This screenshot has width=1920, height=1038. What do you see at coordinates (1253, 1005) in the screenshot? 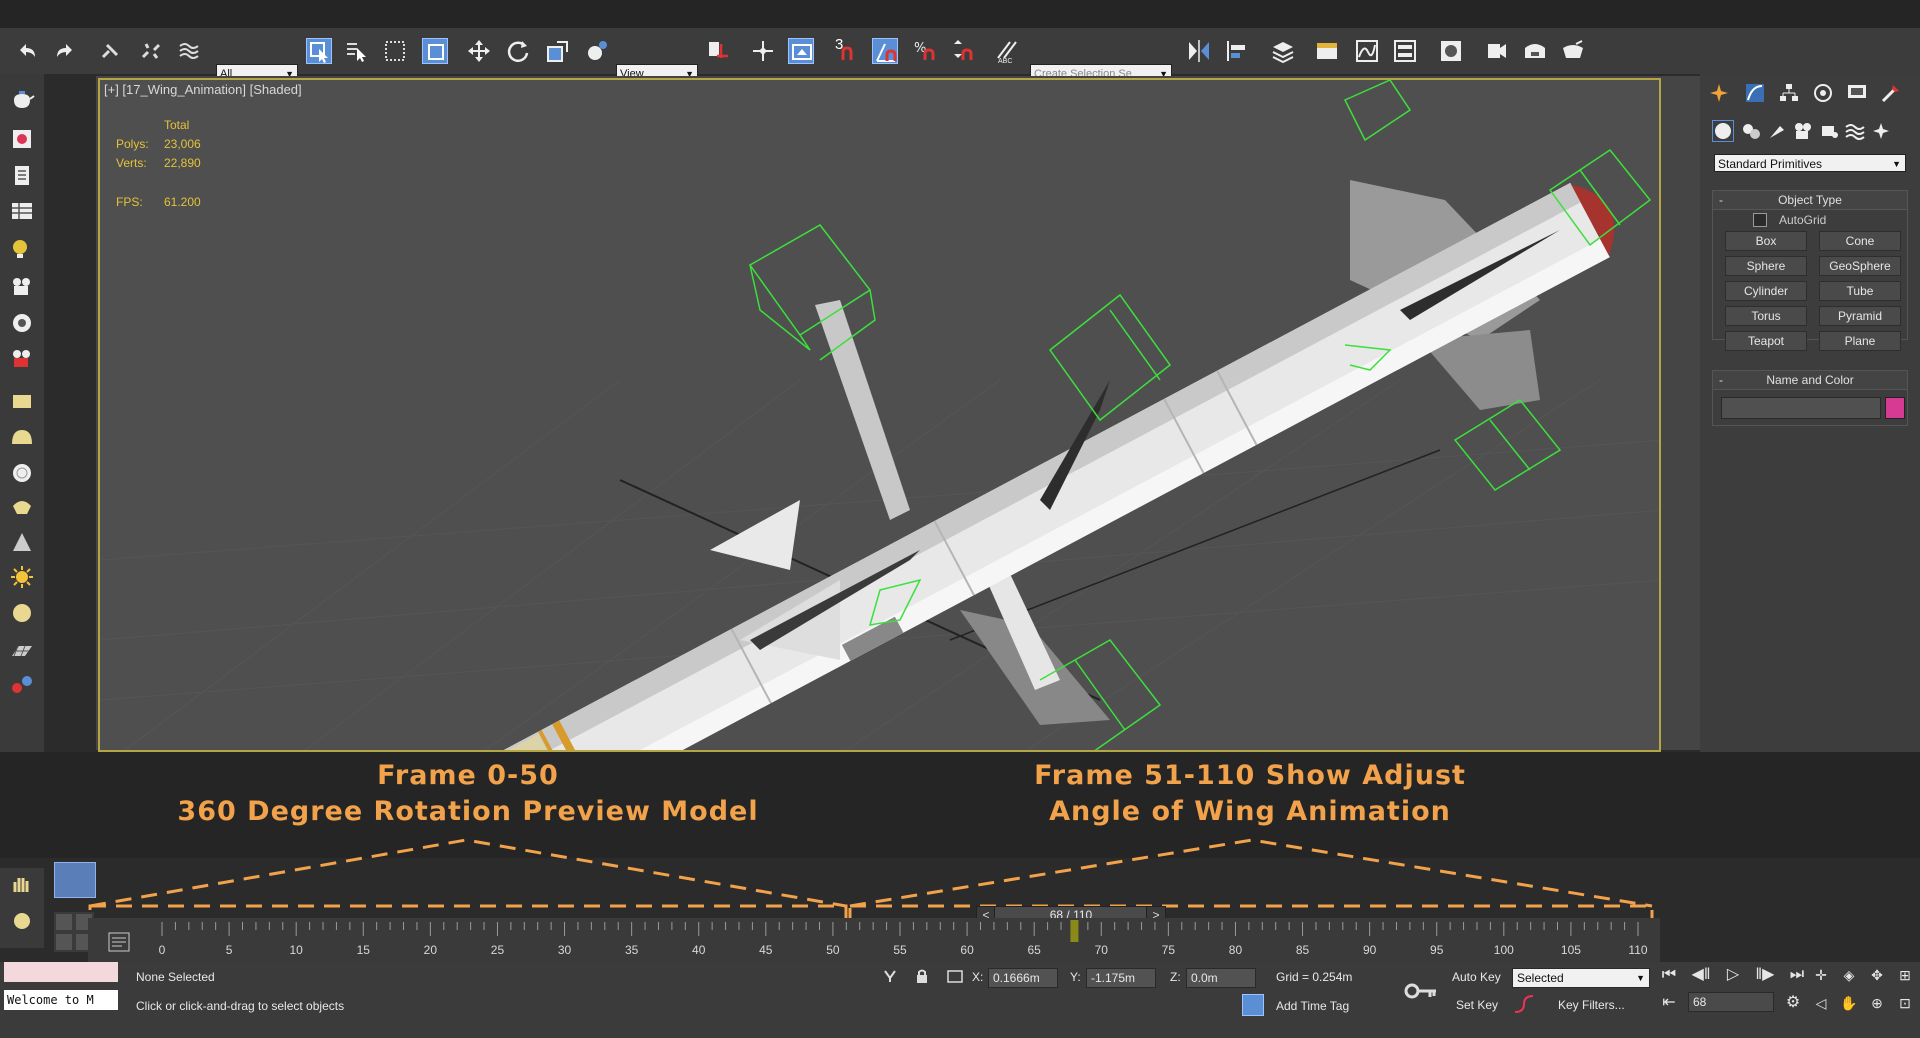
I see `time-tag-icon` at bounding box center [1253, 1005].